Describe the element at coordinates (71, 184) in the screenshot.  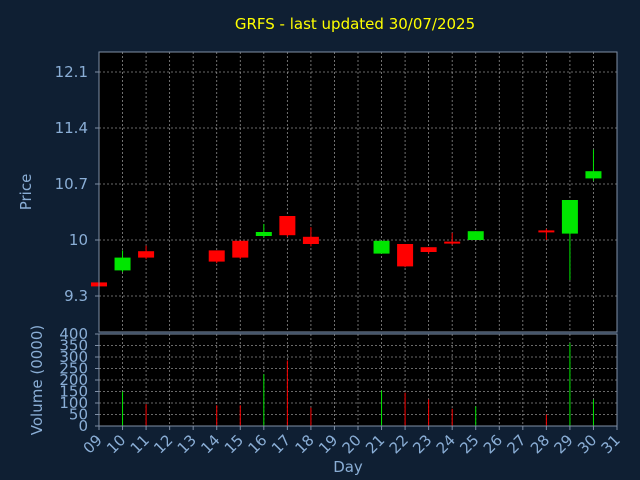
I see `price-tick-label: 10.7` at that location.